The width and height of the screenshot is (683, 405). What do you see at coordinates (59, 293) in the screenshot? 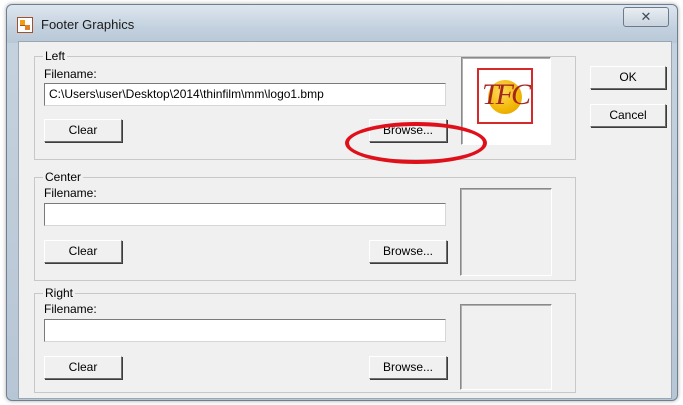
I see `right-group-label: Right` at bounding box center [59, 293].